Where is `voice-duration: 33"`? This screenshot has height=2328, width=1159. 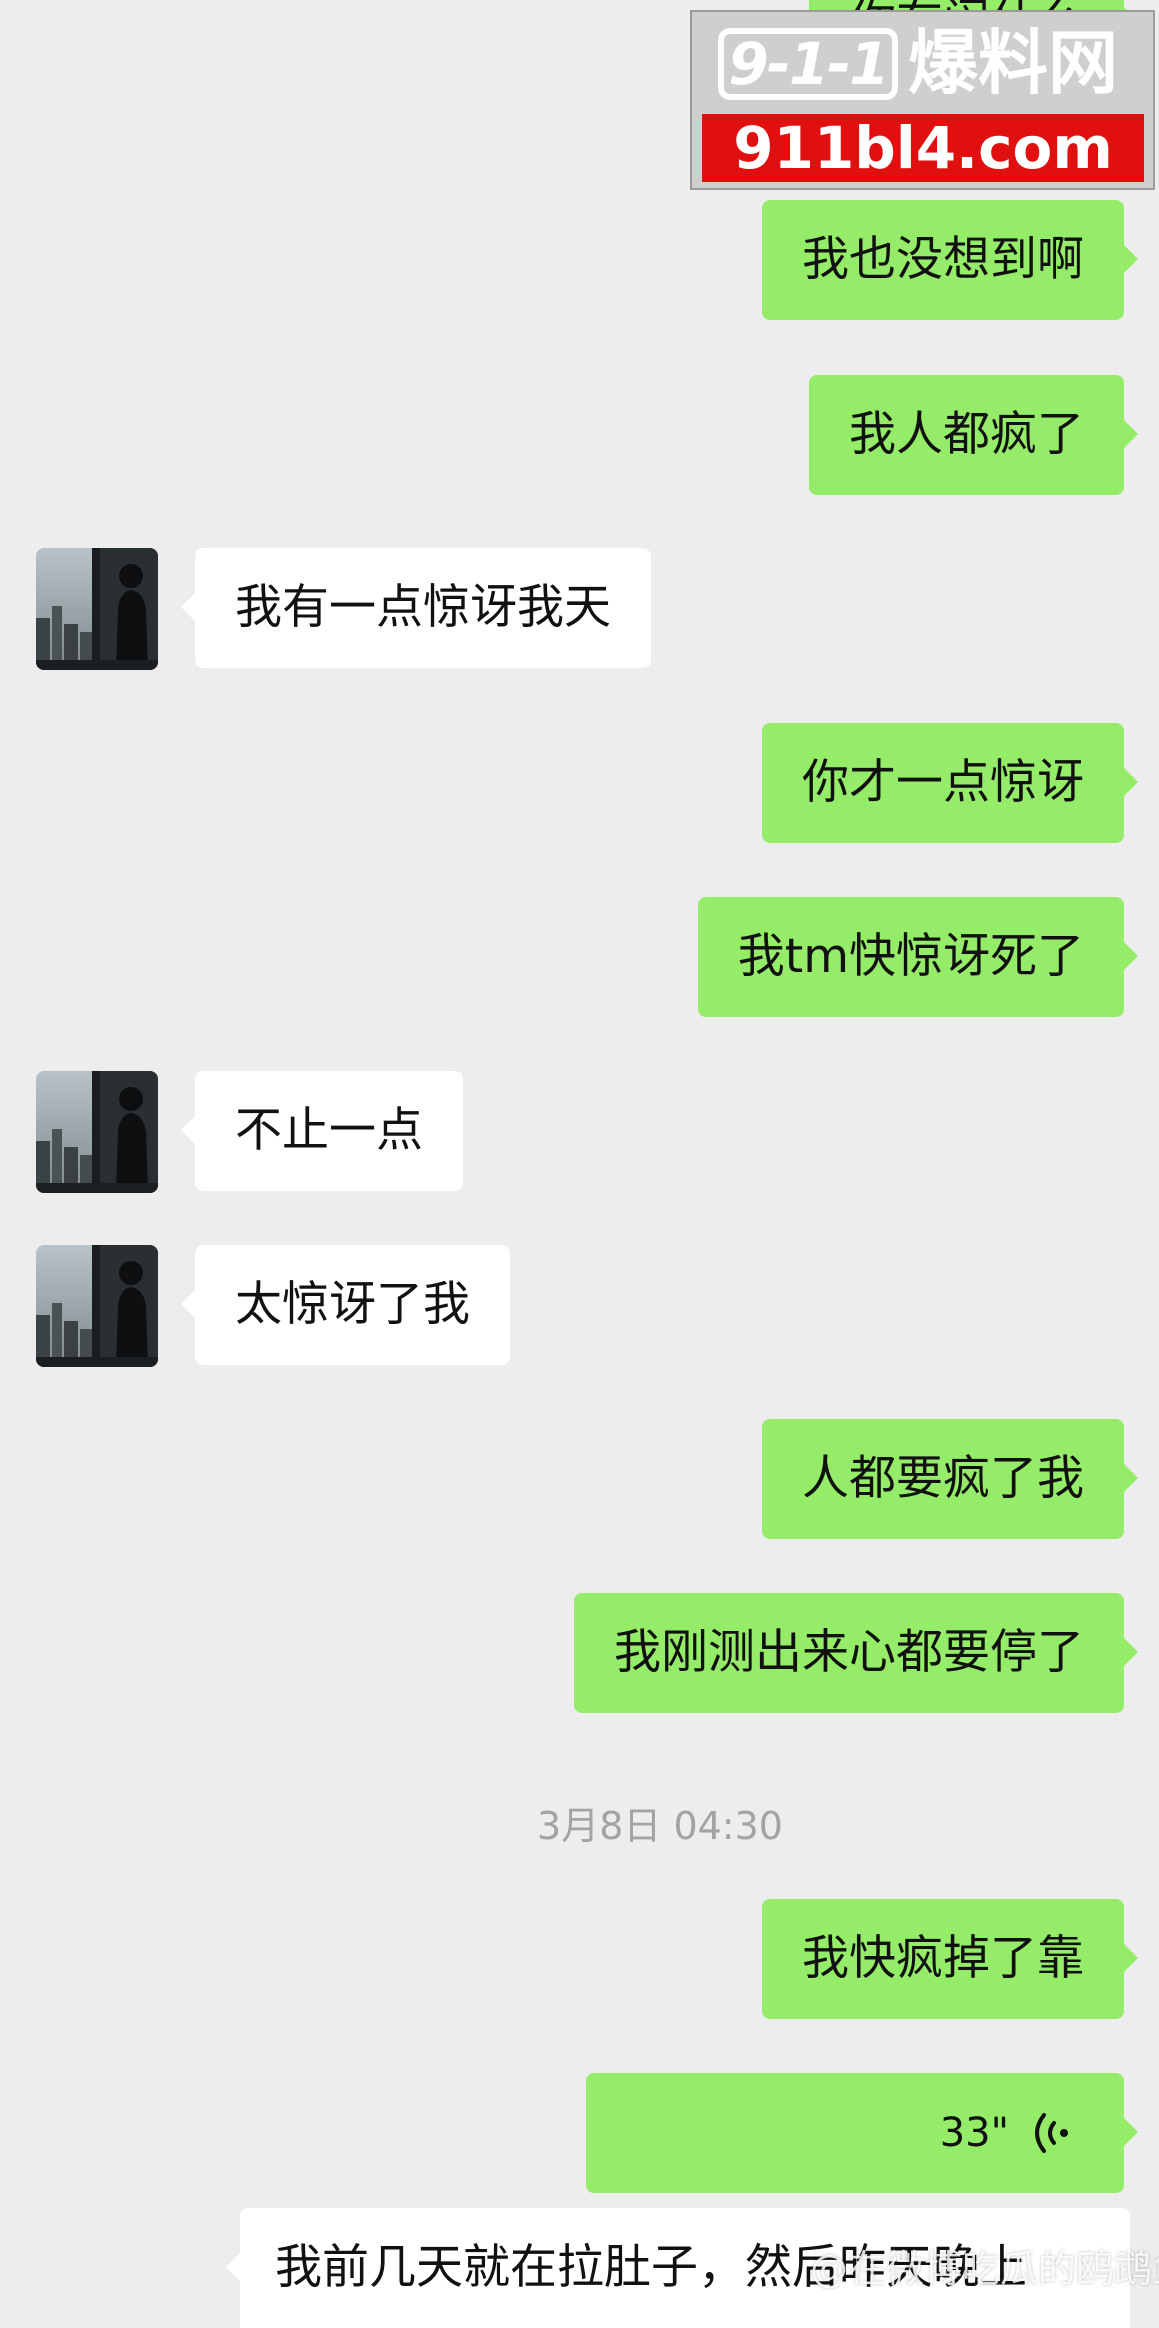 voice-duration: 33" is located at coordinates (974, 2133).